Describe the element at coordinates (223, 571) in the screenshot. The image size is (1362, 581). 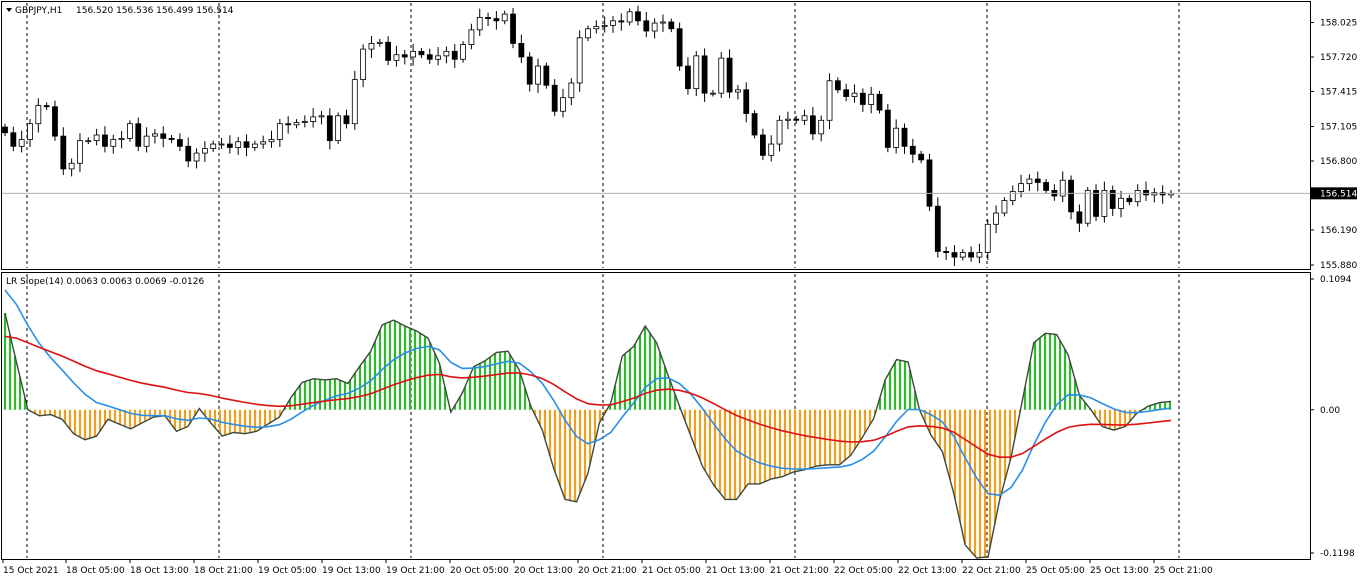
I see `x-tick-label: 18 Oct 21:00` at that location.